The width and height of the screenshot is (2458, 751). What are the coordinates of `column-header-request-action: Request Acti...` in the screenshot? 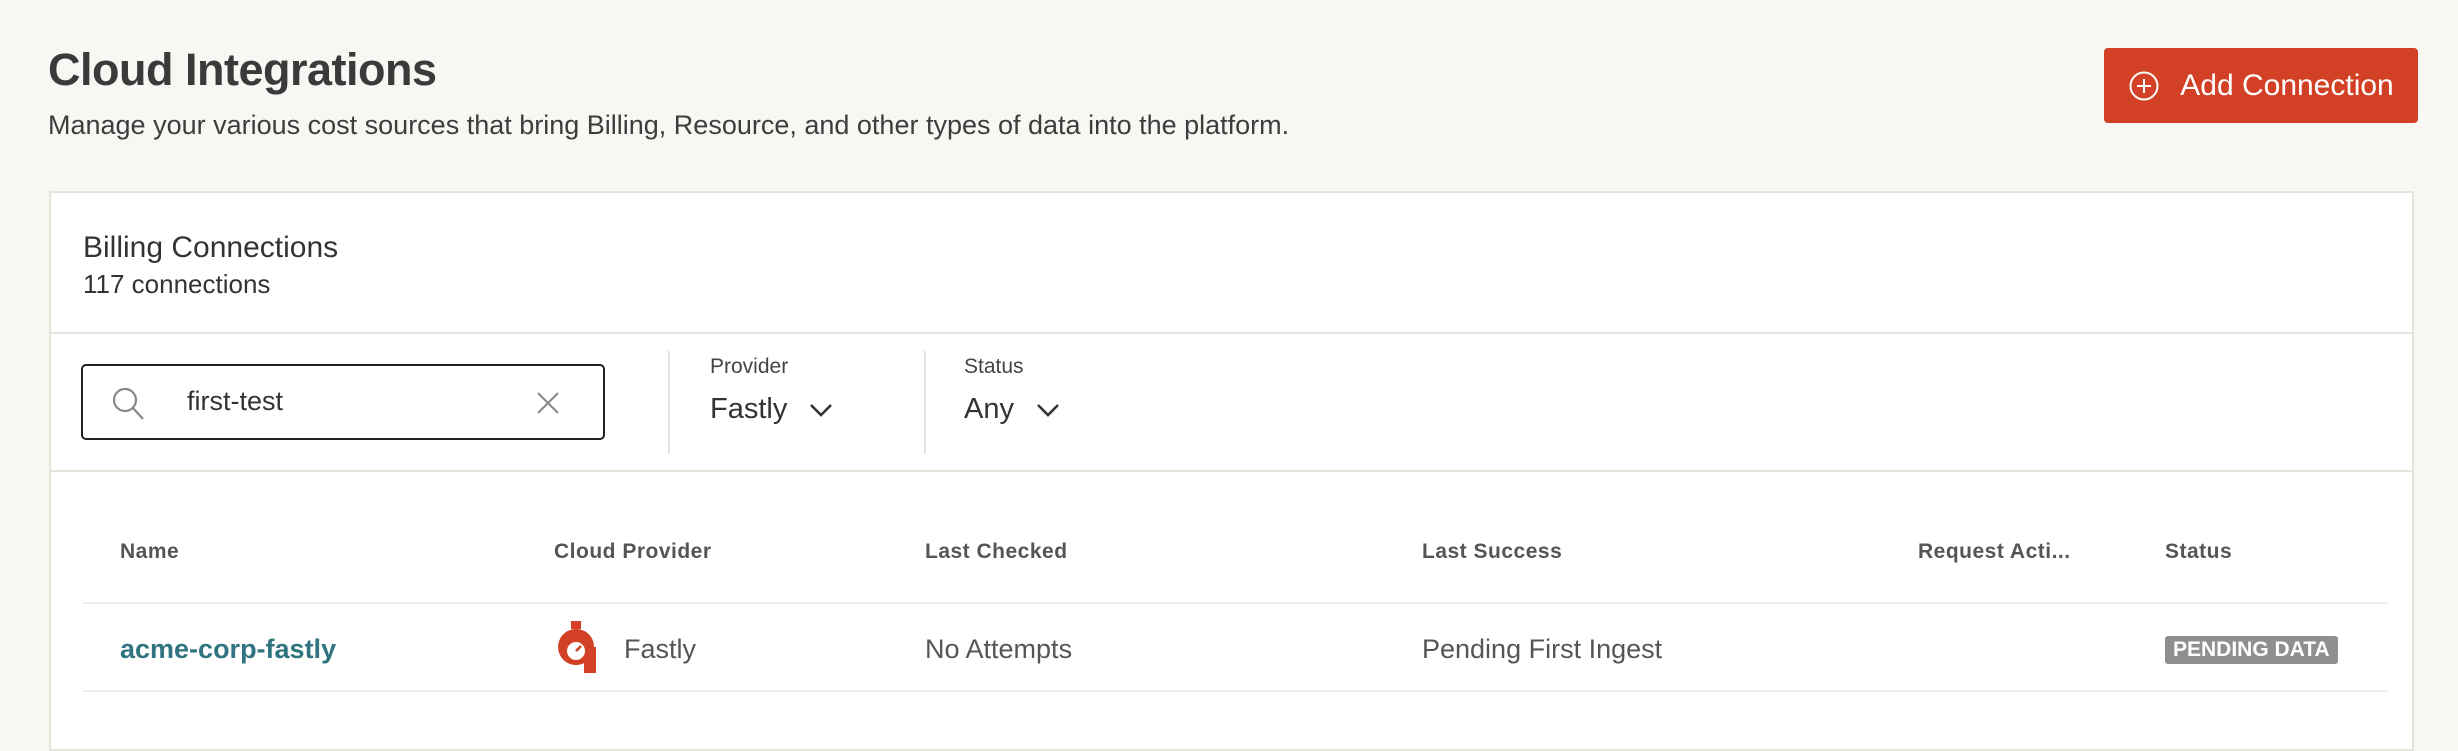 It's located at (1994, 552).